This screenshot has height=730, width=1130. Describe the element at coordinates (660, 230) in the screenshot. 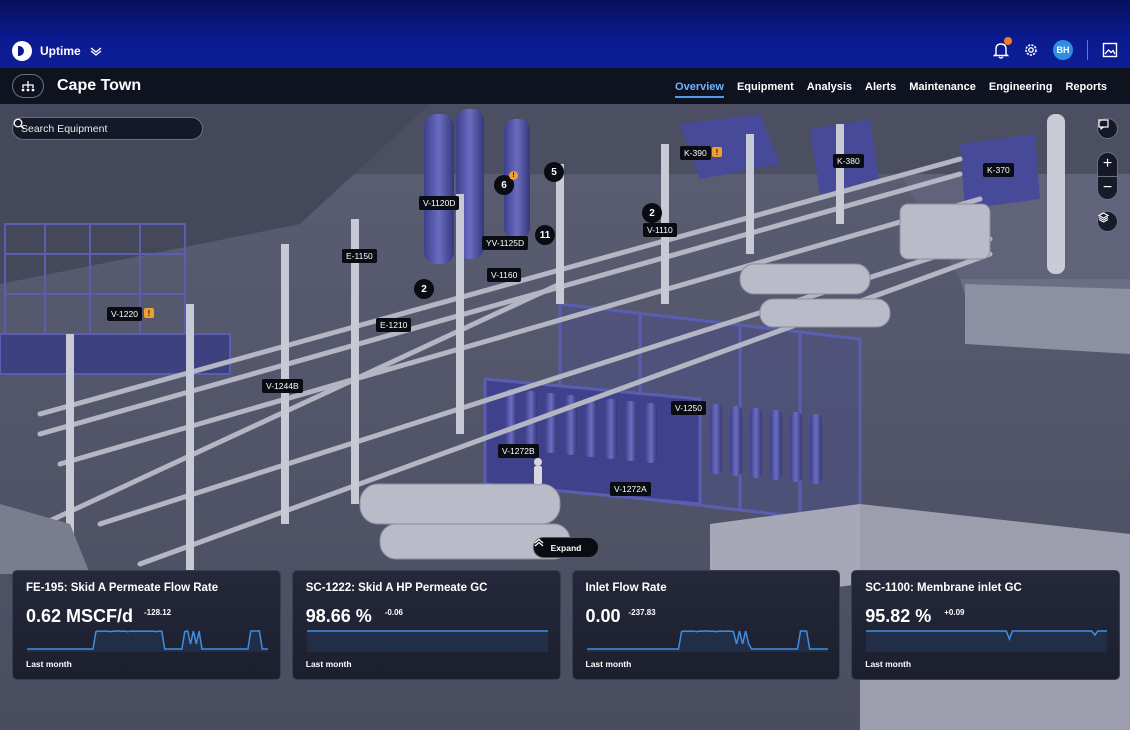

I see `equipment-tag: V-1110` at that location.